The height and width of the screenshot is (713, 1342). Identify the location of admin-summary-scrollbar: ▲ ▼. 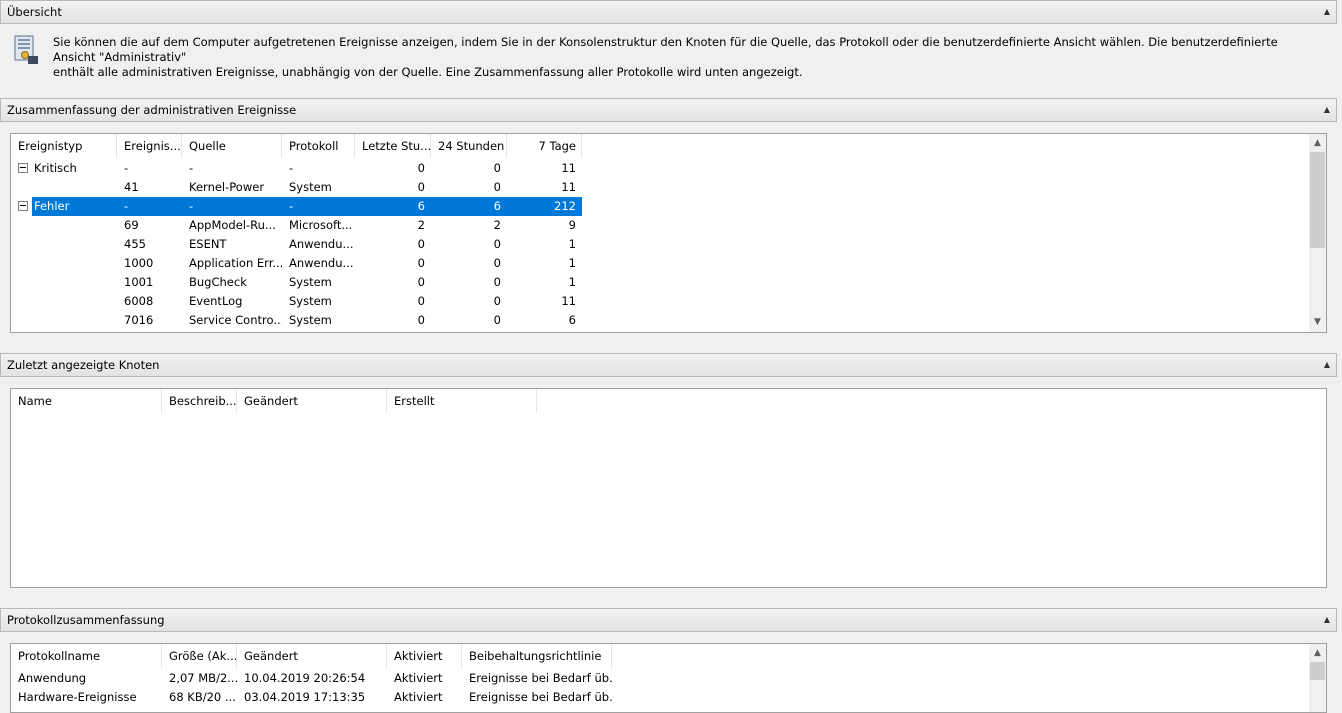
(1317, 233).